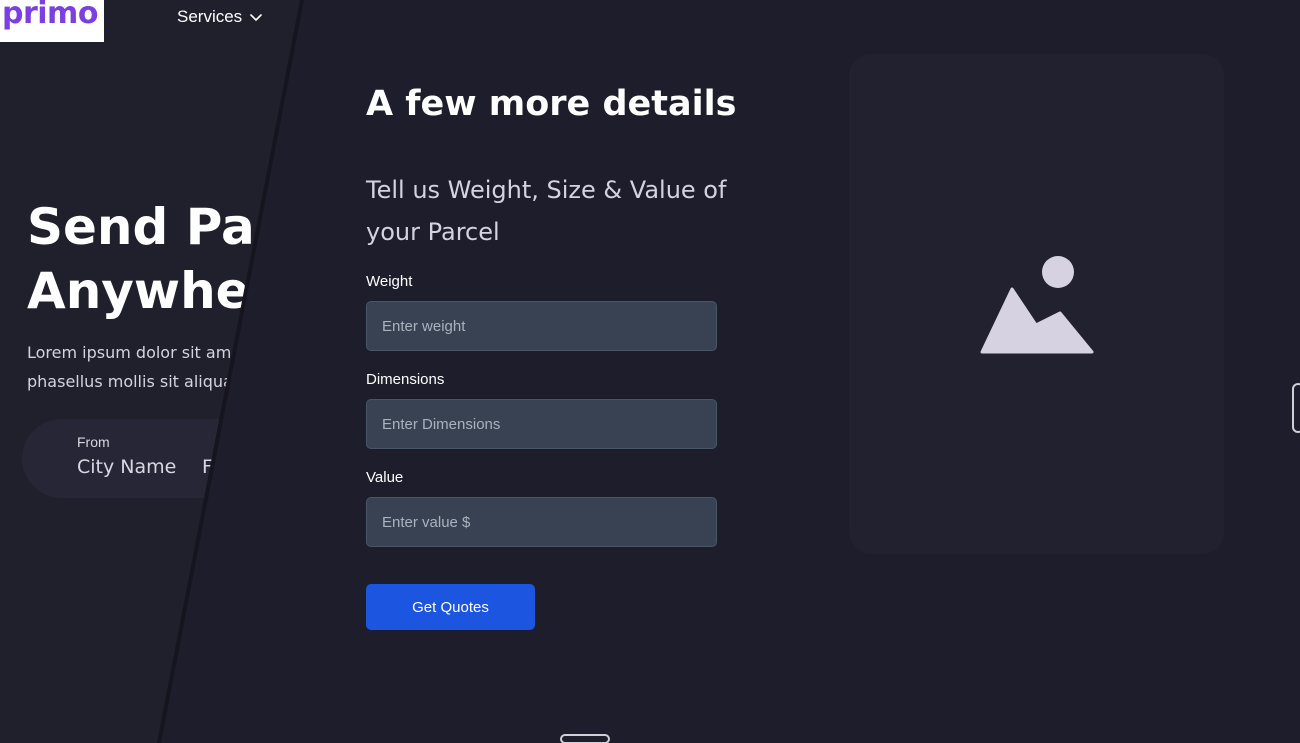 The image size is (1300, 743). What do you see at coordinates (256, 17) in the screenshot?
I see `chevron-down-icon` at bounding box center [256, 17].